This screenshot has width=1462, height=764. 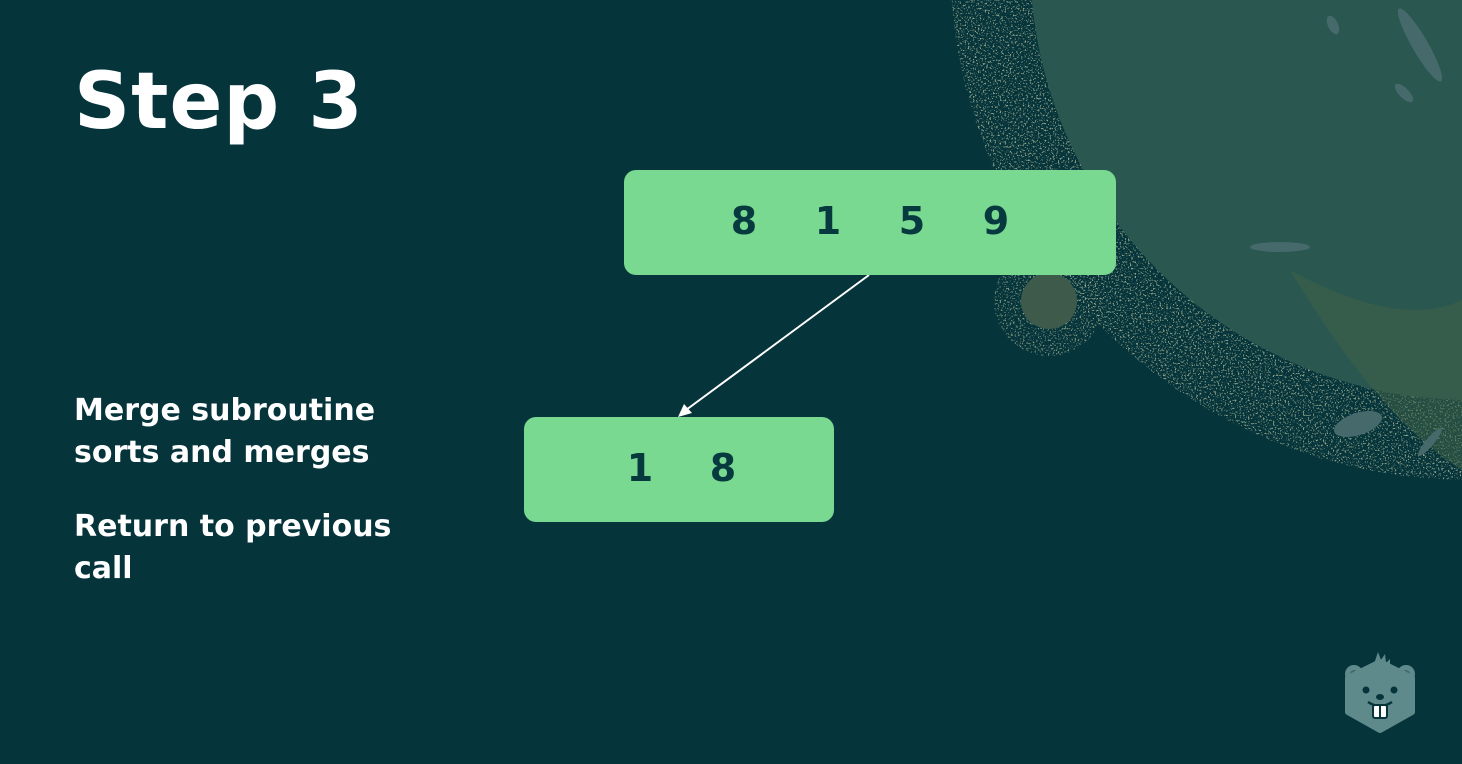 What do you see at coordinates (225, 431) in the screenshot?
I see `description-merge: Merge subroutine sorts and merges` at bounding box center [225, 431].